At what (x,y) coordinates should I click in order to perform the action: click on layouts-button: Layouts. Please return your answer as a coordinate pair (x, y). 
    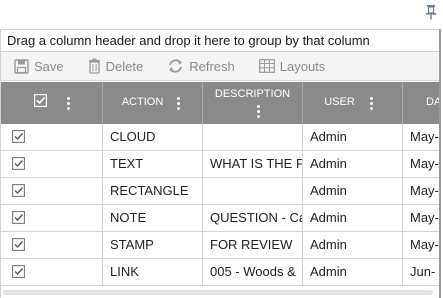
    Looking at the image, I should click on (292, 66).